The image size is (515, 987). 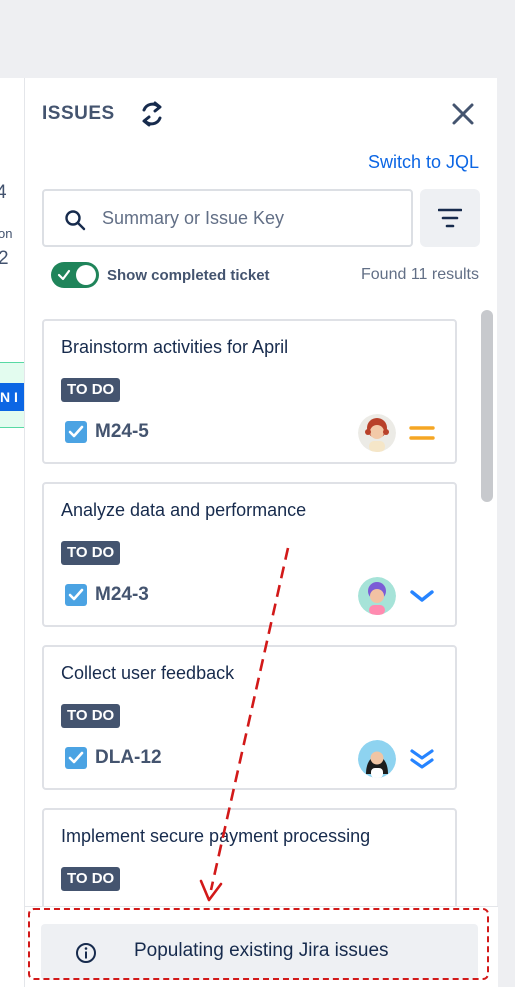 I want to click on results-count: Found 11 results, so click(x=420, y=274).